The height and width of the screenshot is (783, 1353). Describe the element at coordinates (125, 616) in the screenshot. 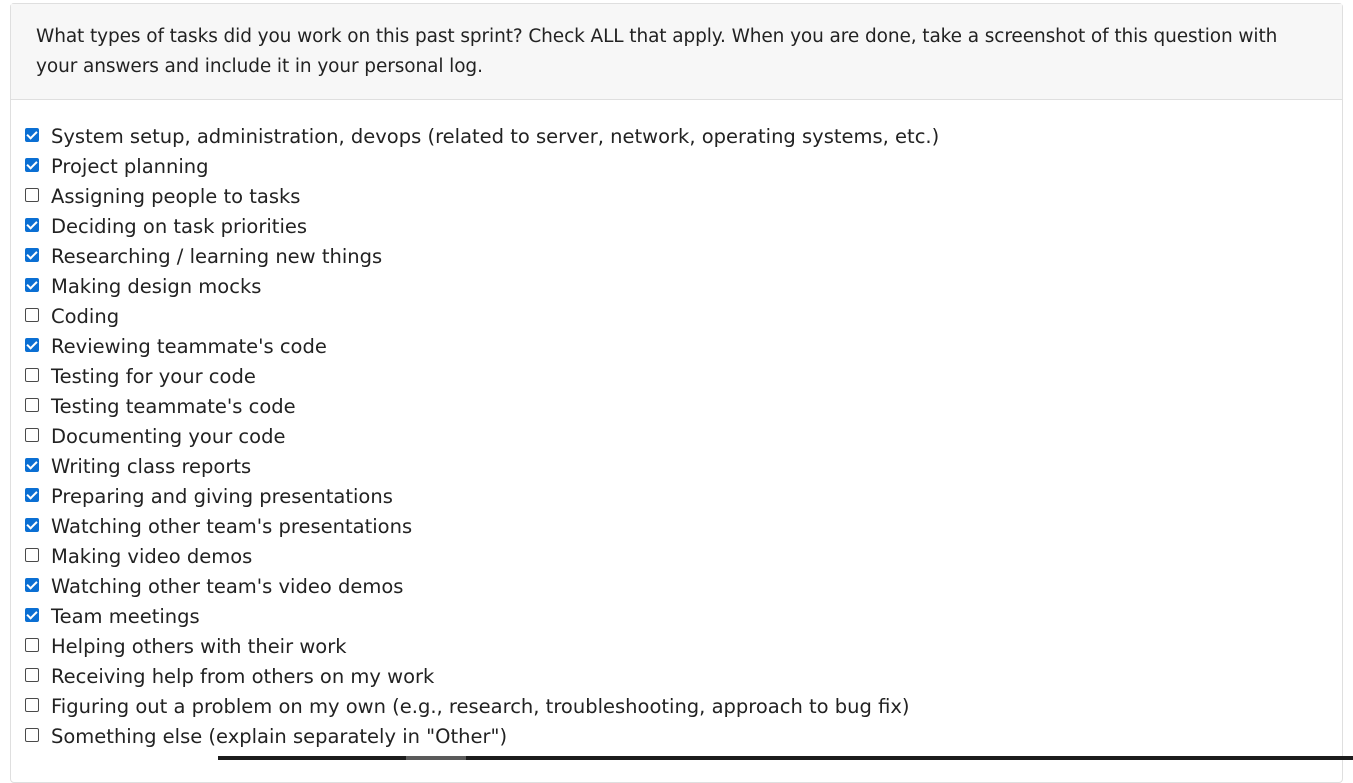

I see `option-label: Team meetings` at that location.